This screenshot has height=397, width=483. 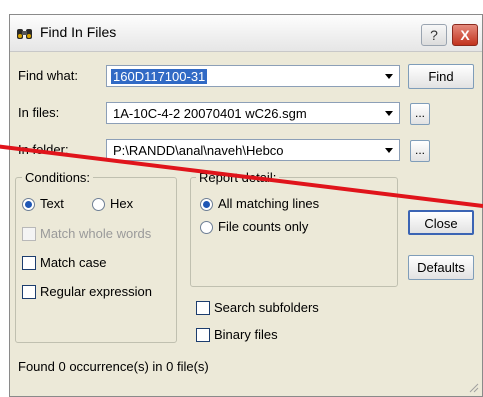 What do you see at coordinates (441, 76) in the screenshot?
I see `find-button: Find` at bounding box center [441, 76].